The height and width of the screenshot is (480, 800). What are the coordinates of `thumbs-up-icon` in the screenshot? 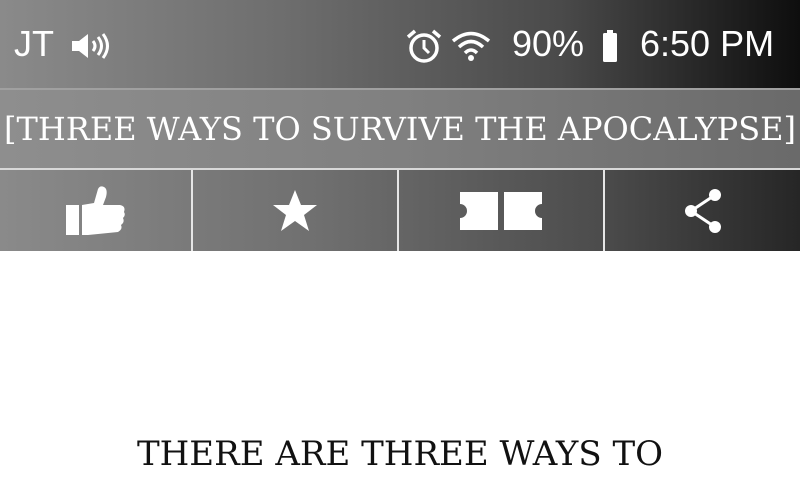 It's located at (95, 211).